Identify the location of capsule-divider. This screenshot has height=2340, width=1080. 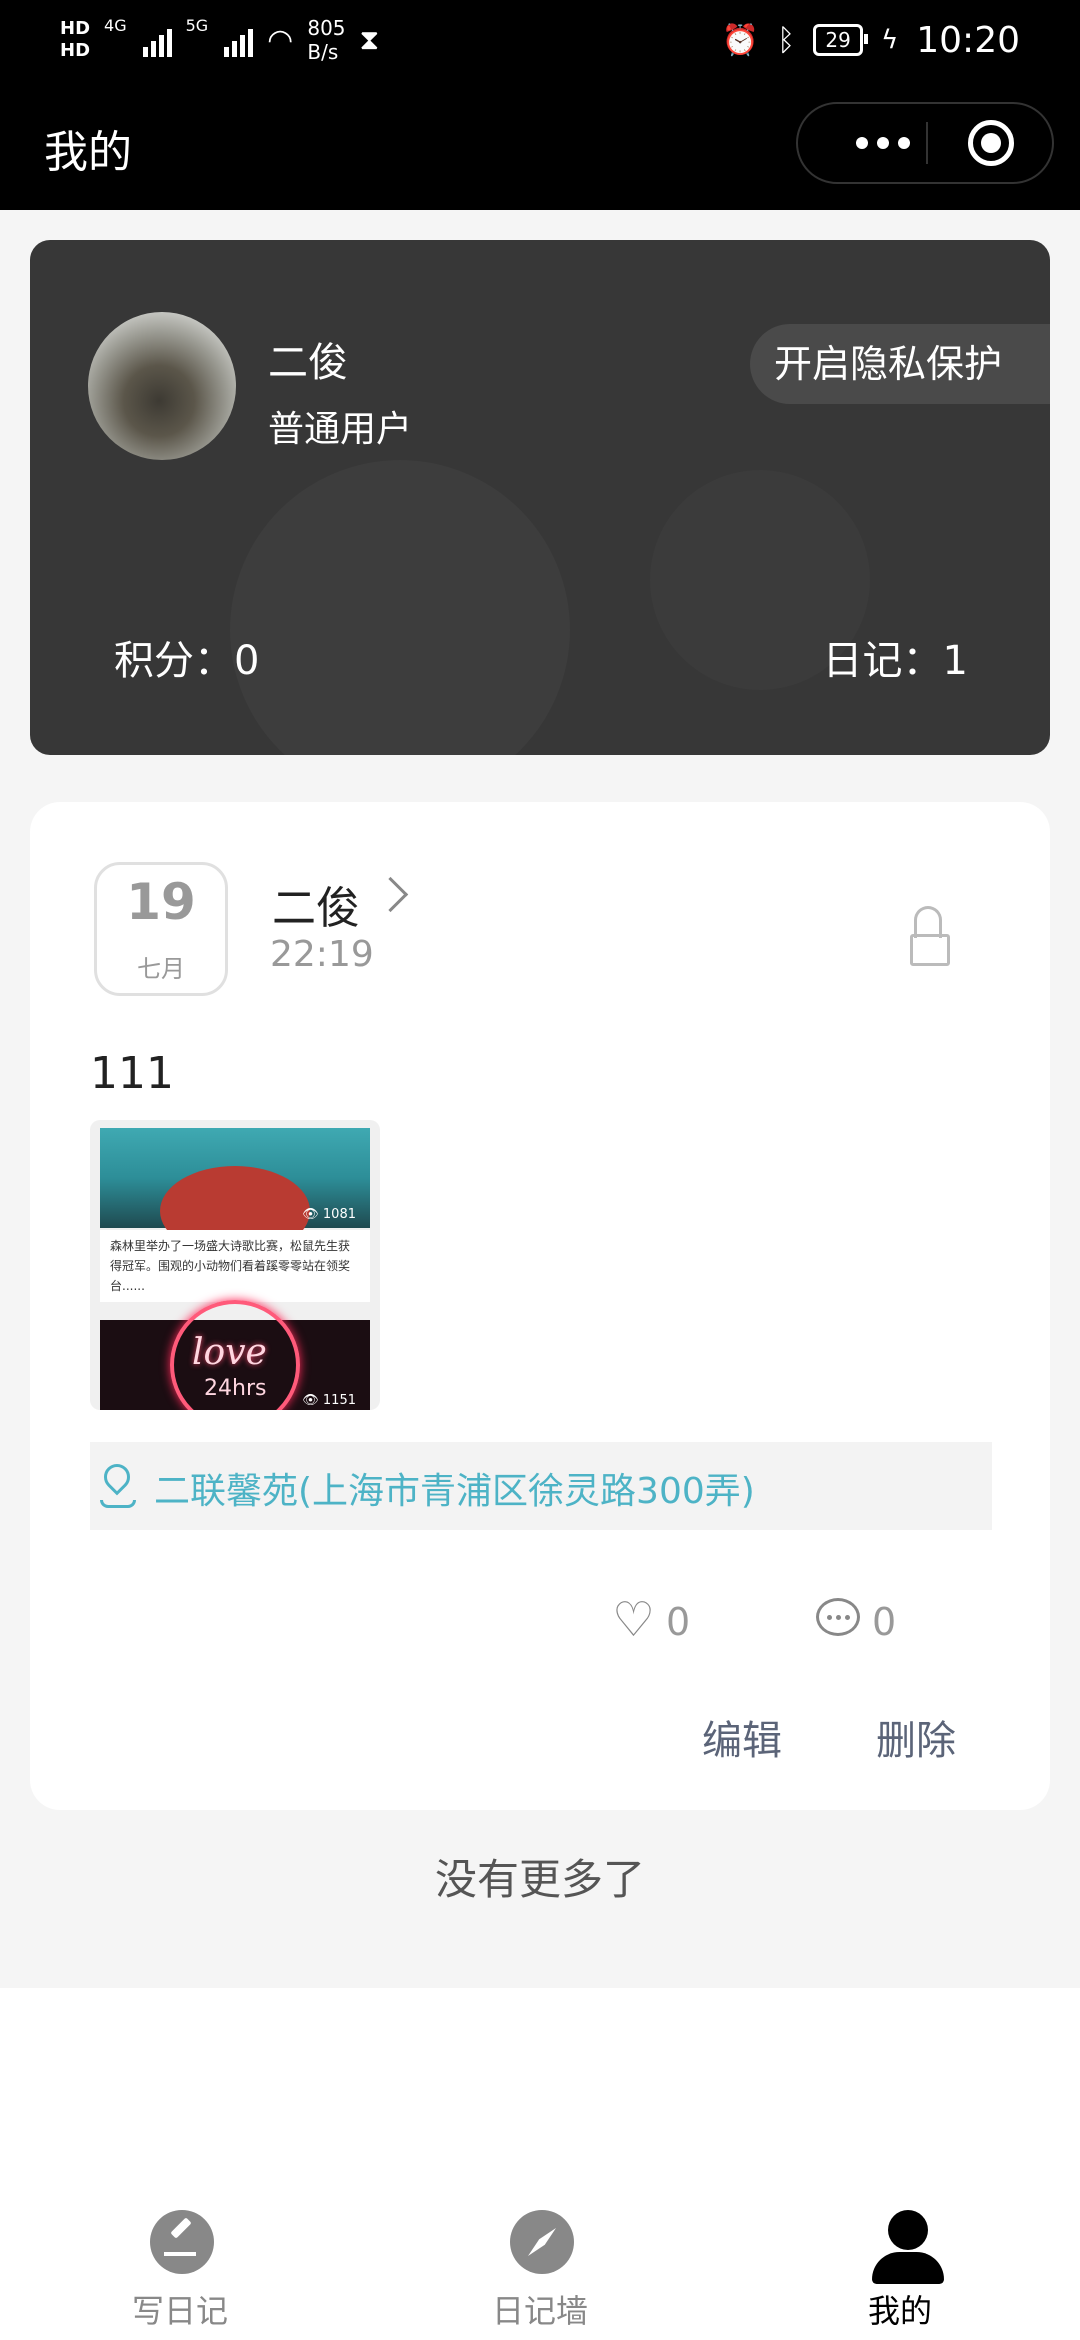
(927, 143).